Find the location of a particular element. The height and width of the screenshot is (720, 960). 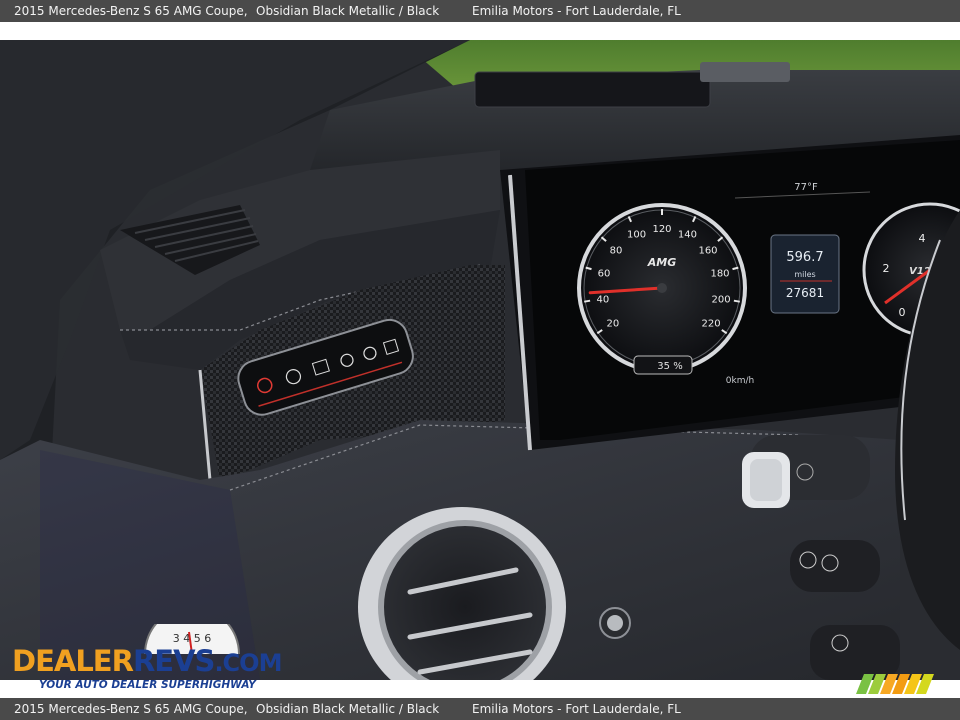

color-stripes-icon is located at coordinates (895, 684).